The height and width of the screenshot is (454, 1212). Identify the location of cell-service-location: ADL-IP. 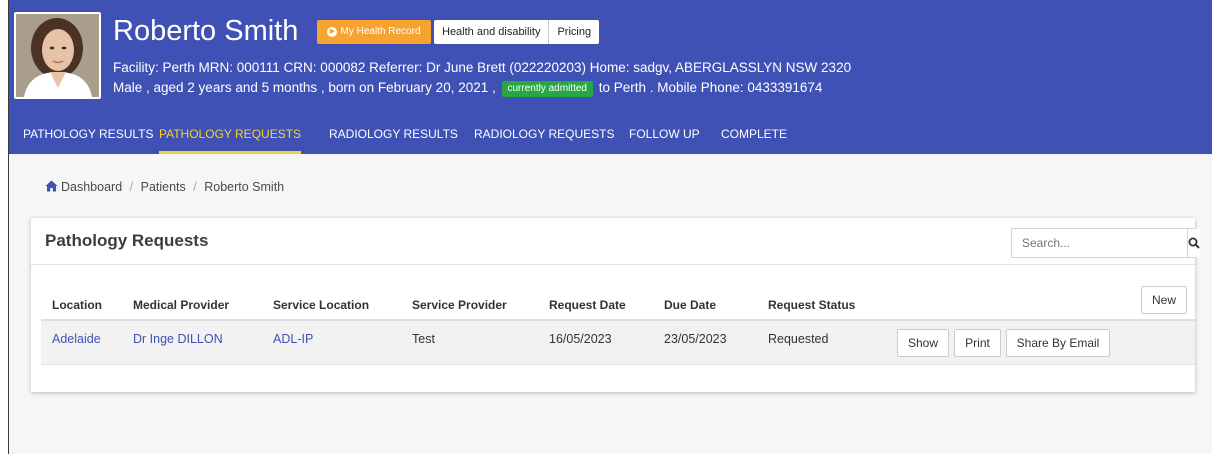
(293, 339).